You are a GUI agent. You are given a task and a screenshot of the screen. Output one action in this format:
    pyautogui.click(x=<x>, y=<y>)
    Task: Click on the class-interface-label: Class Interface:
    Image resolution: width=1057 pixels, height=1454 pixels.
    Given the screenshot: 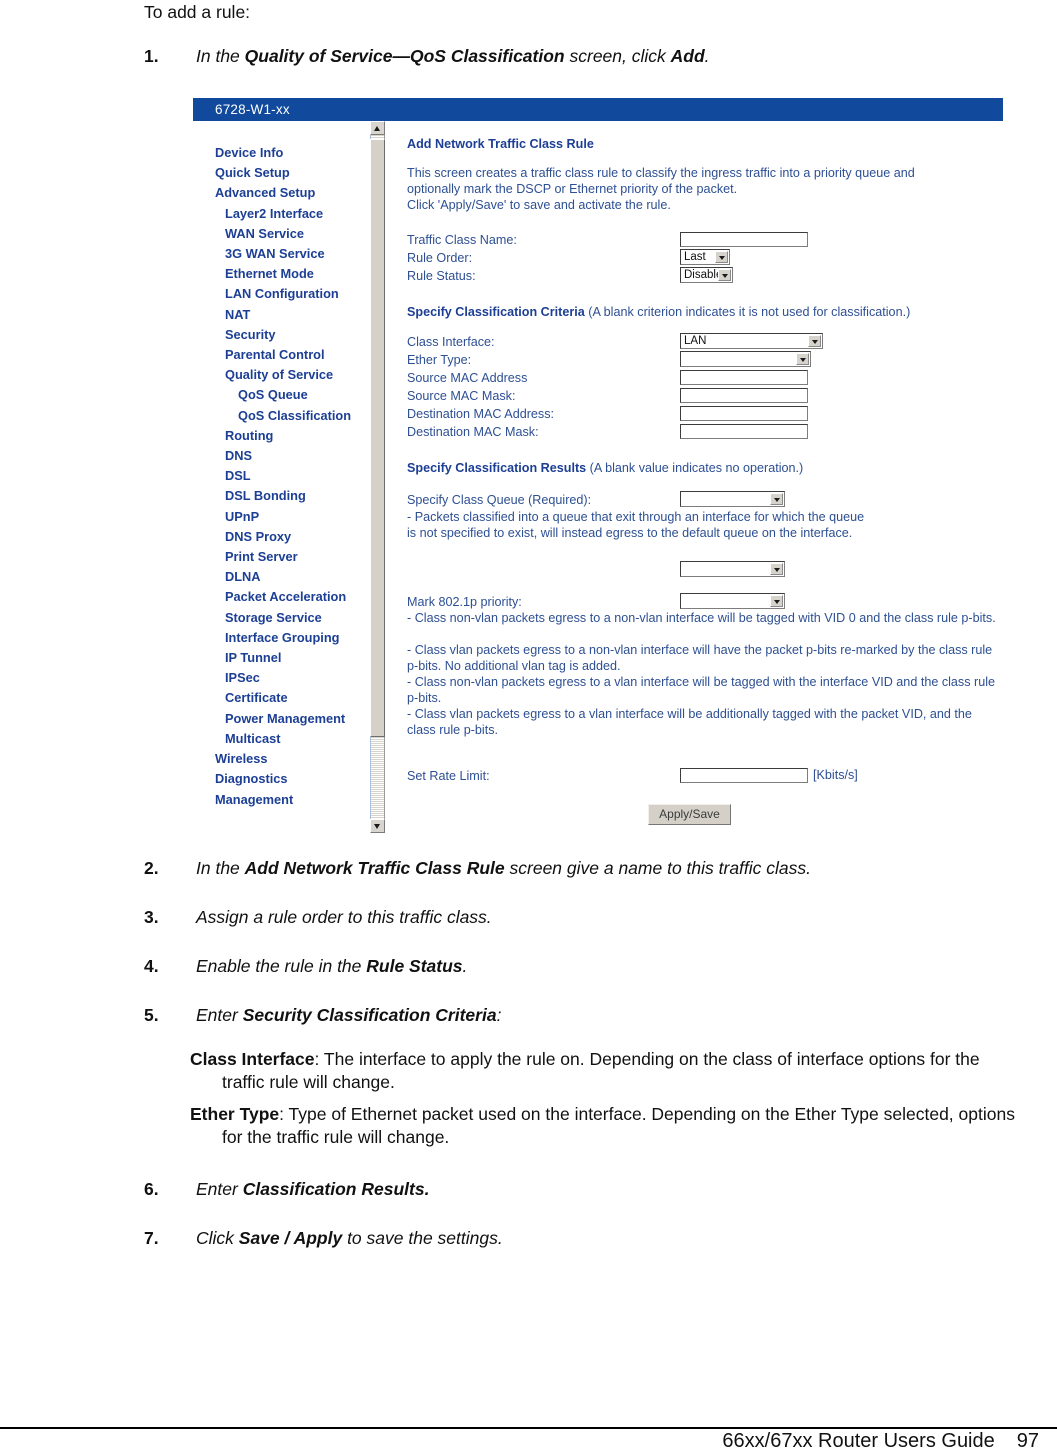 What is the action you would take?
    pyautogui.click(x=451, y=342)
    